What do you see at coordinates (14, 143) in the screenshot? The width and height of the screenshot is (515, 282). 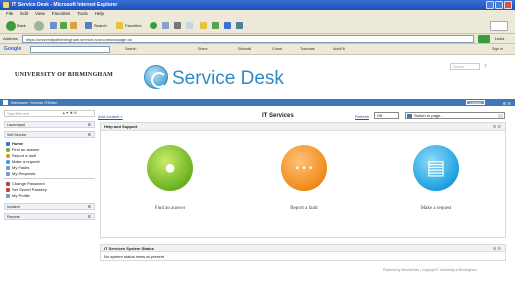 I see `sidebar-item-home: Home` at bounding box center [14, 143].